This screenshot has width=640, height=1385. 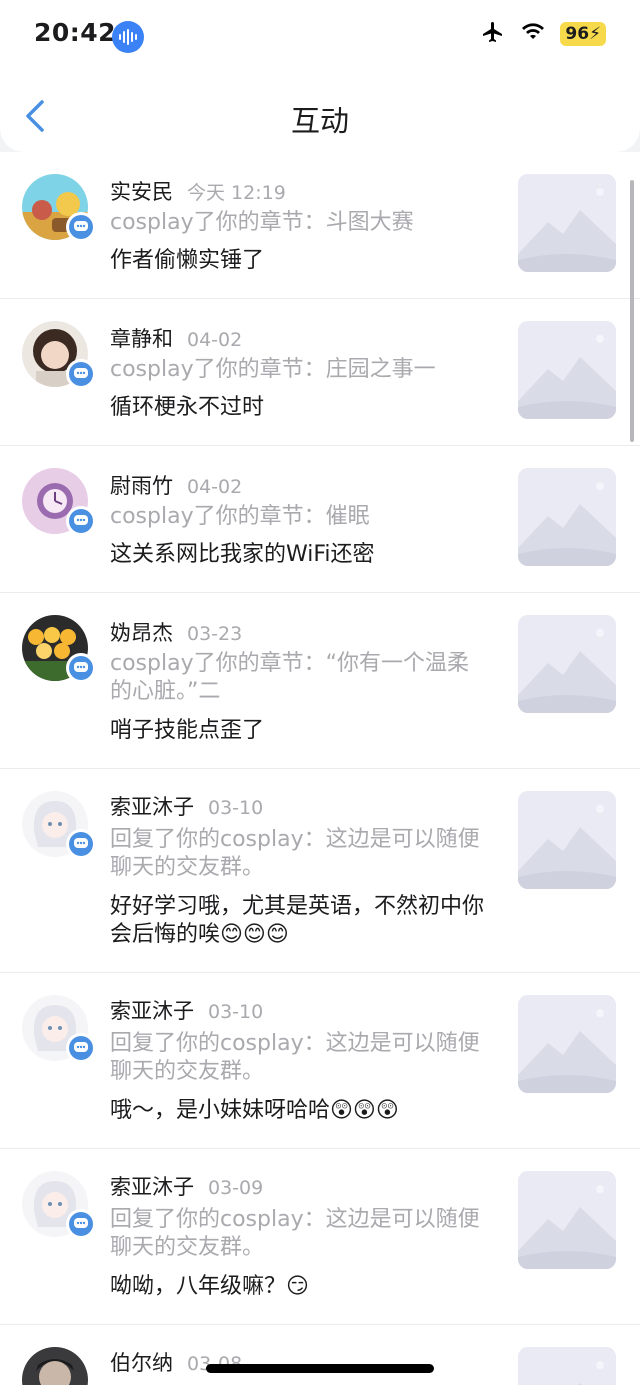 I want to click on user-name: 章静和, so click(x=141, y=339).